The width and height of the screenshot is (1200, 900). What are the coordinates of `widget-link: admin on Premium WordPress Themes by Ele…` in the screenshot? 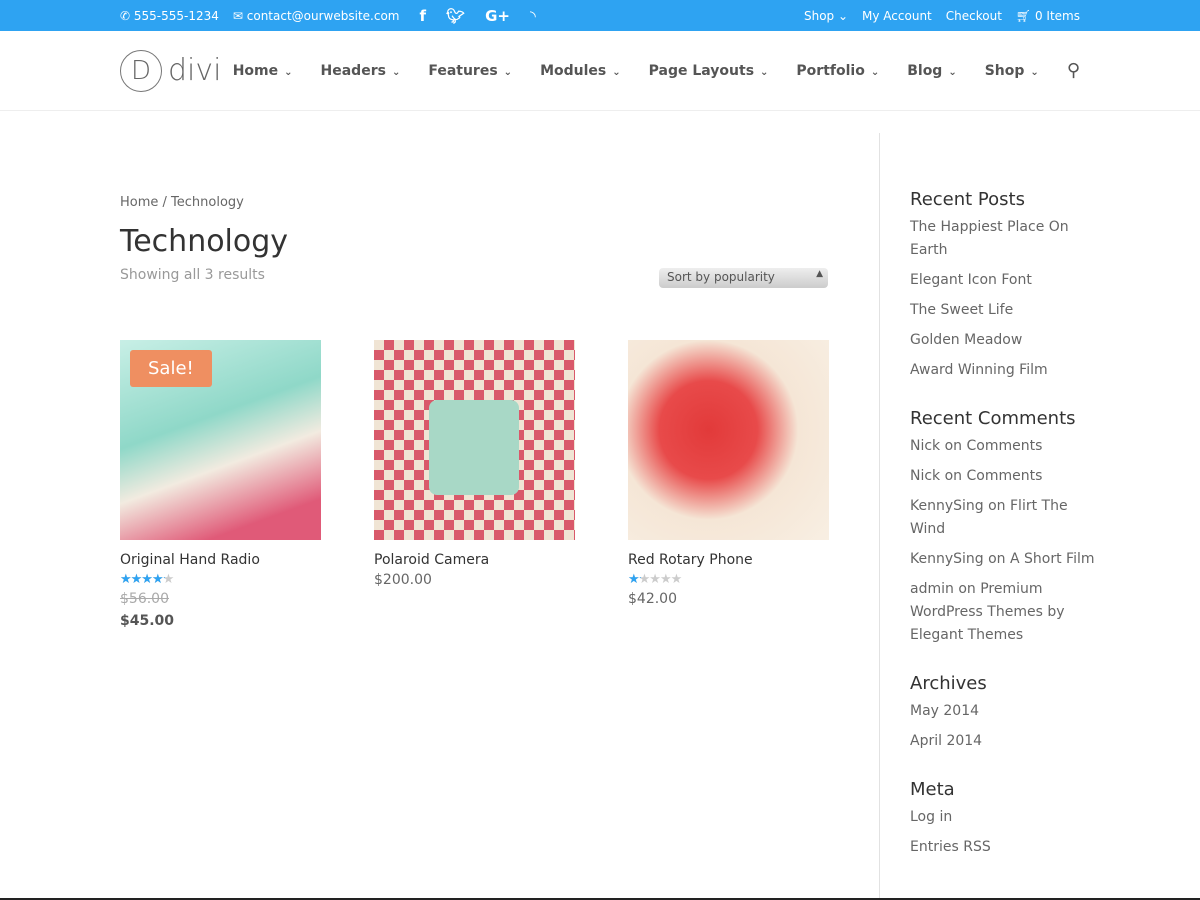 It's located at (1004, 612).